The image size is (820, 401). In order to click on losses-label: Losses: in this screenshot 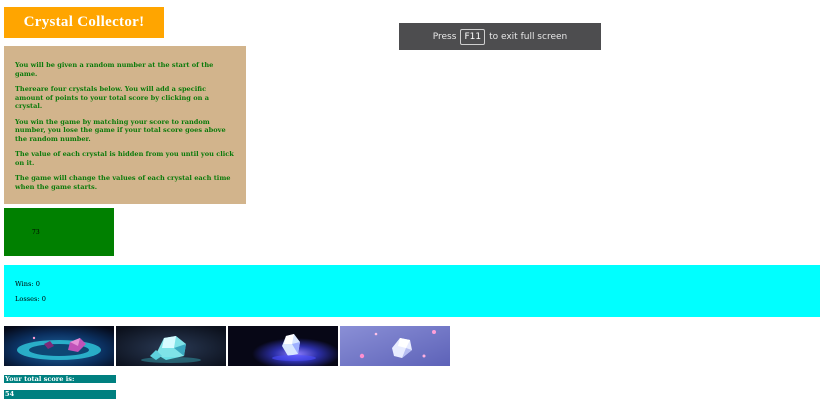, I will do `click(27, 299)`.